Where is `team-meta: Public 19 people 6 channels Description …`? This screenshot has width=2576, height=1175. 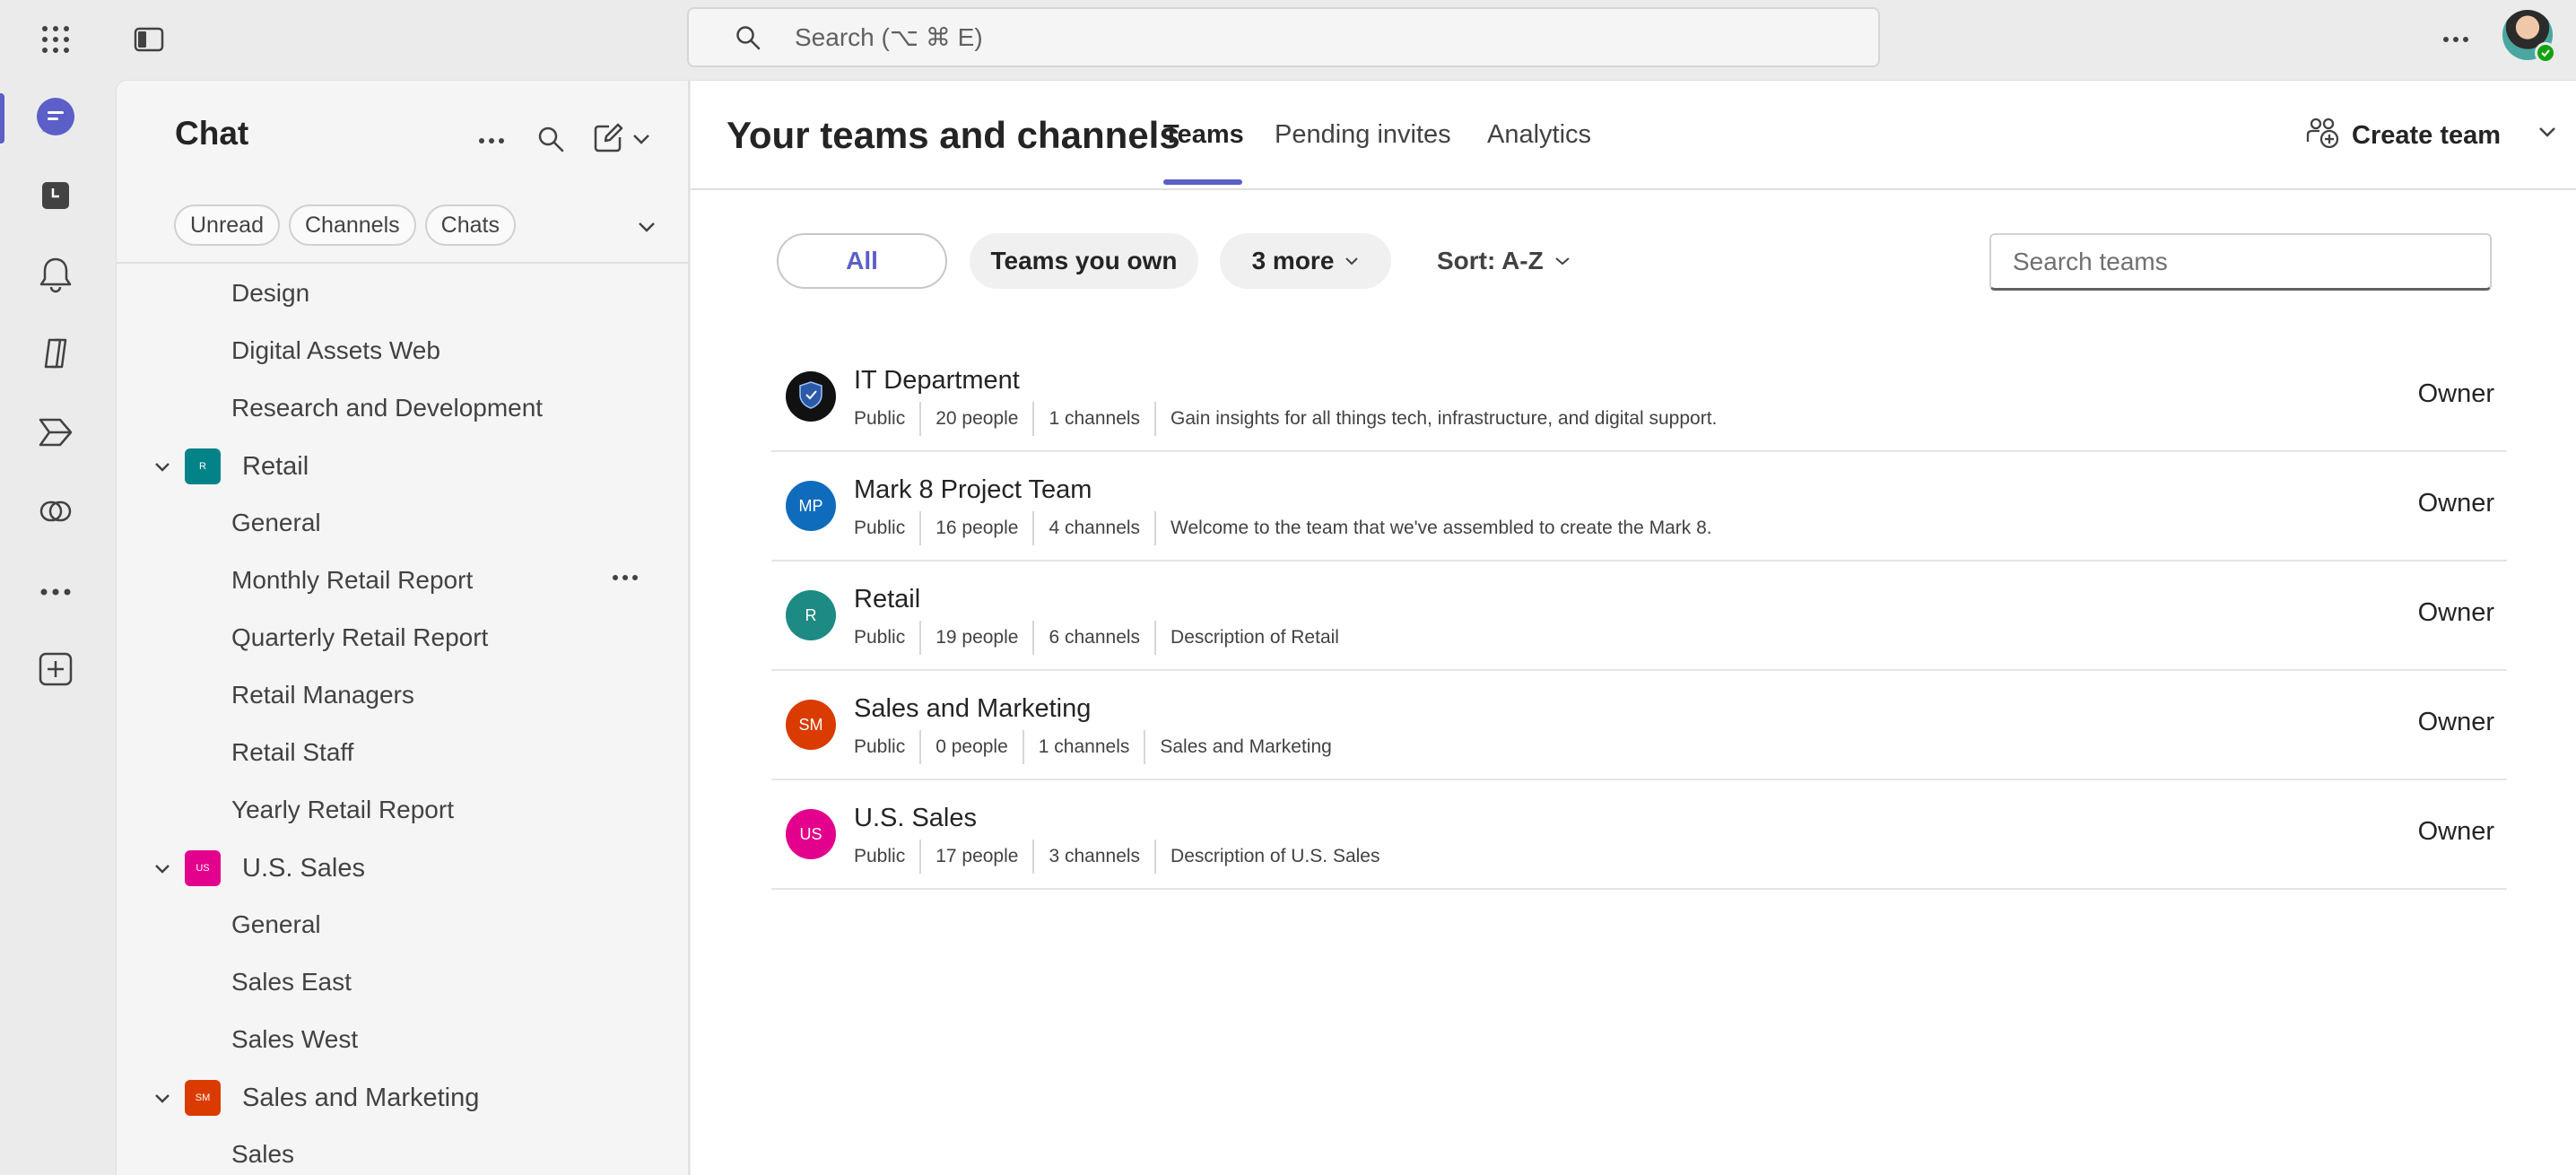
team-meta: Public 19 people 6 channels Description … is located at coordinates (1096, 638).